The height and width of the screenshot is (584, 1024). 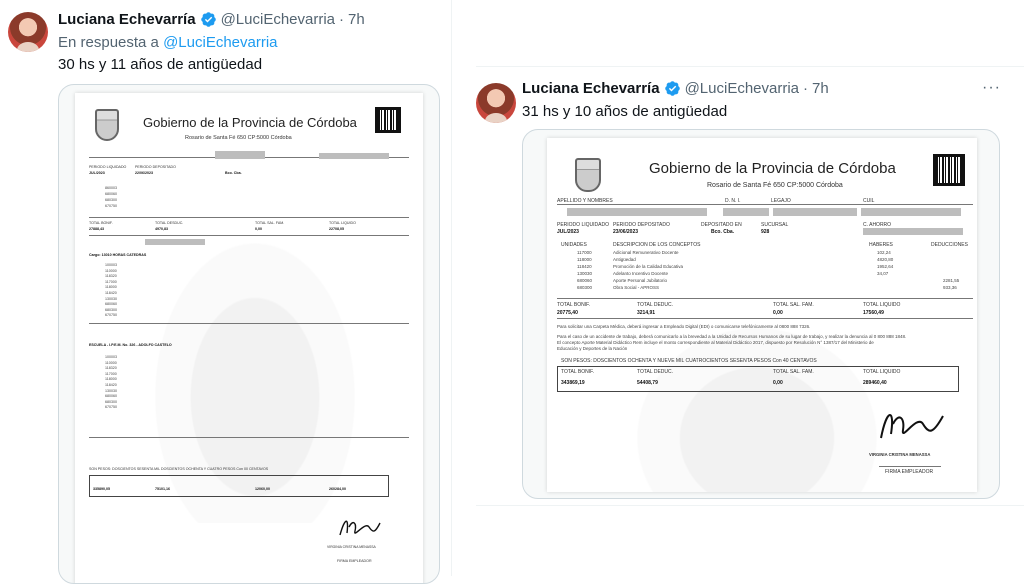 I want to click on final-liq-label: TOTAL LIQUIDO, so click(x=882, y=372).